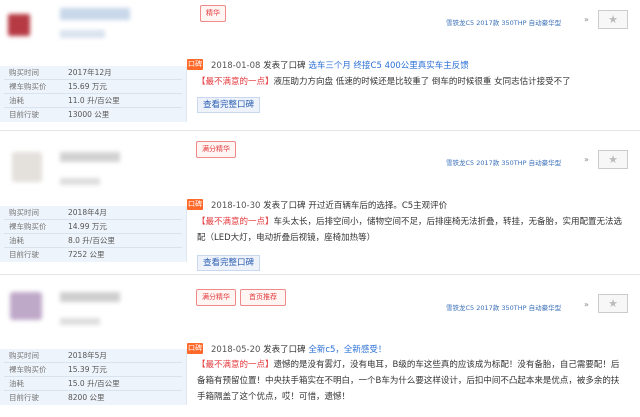 The width and height of the screenshot is (640, 417). I want to click on post-title-link: 全新c5，全新感受！, so click(347, 350).